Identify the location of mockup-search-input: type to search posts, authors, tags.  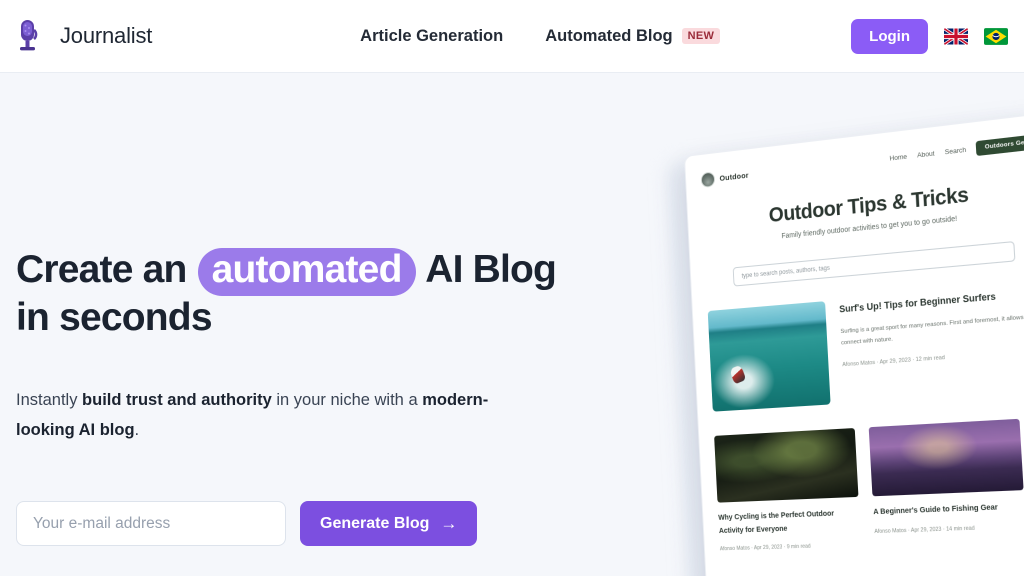
(874, 264).